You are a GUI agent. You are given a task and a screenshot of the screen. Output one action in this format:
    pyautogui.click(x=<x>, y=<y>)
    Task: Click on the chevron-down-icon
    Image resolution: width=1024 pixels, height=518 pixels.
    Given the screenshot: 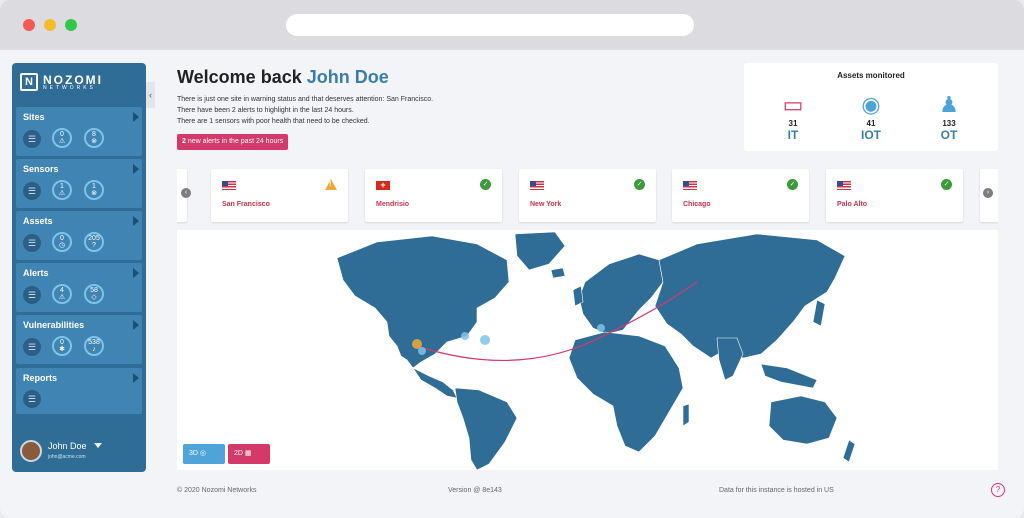 What is the action you would take?
    pyautogui.click(x=98, y=445)
    